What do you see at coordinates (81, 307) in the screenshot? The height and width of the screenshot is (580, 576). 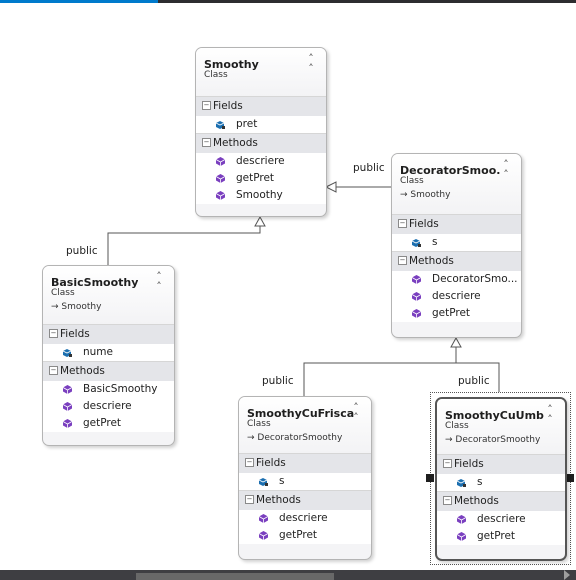 I see `base-class-name: Smoothy` at bounding box center [81, 307].